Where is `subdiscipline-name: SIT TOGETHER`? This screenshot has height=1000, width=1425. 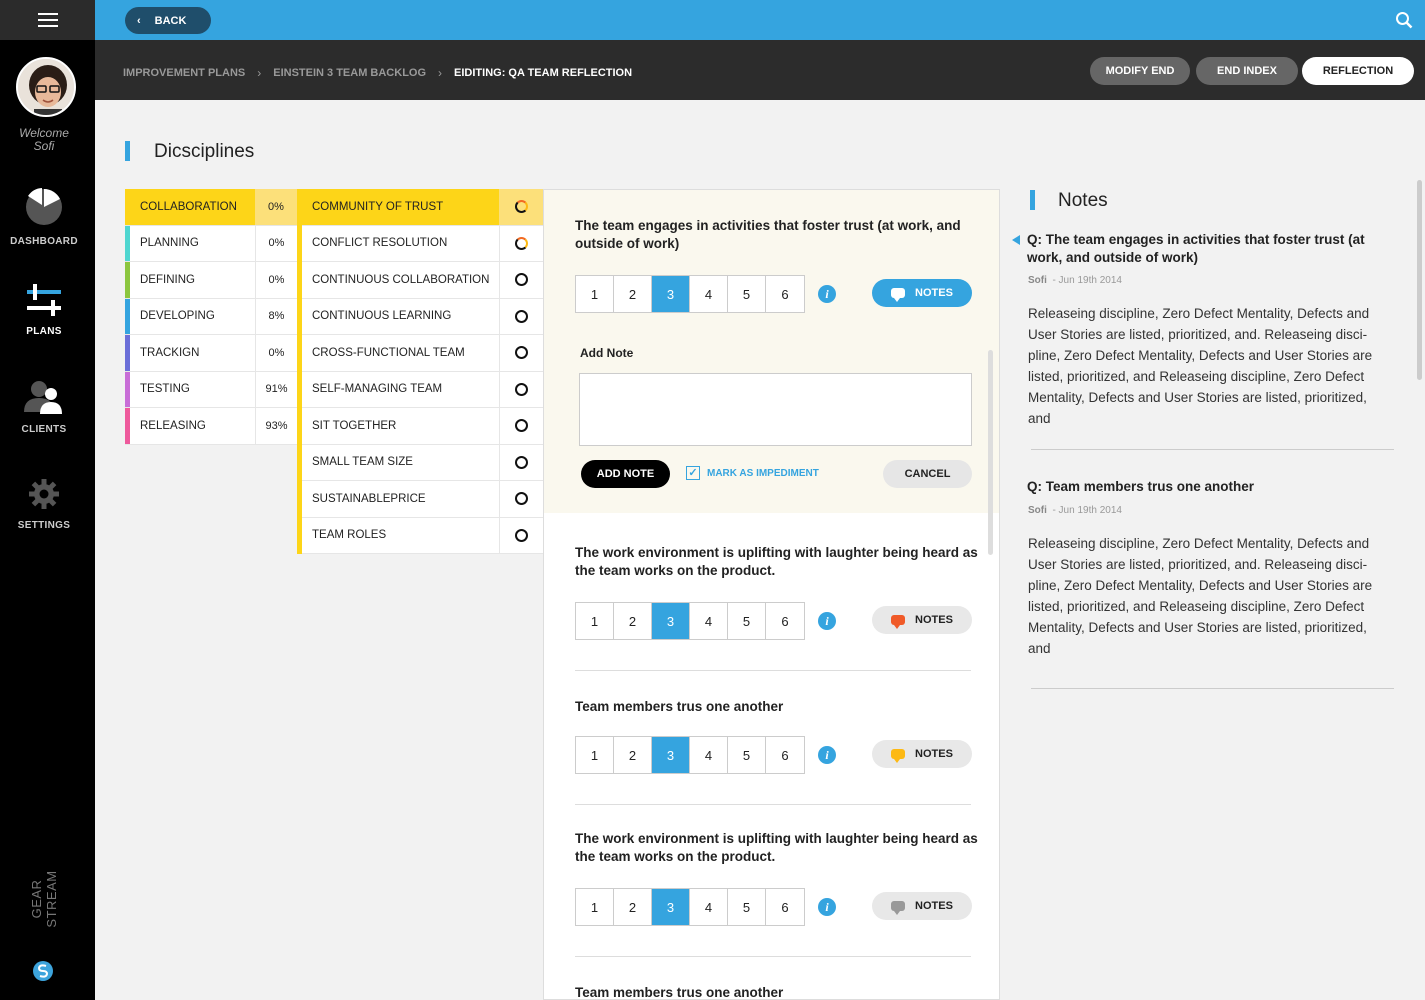 subdiscipline-name: SIT TOGETHER is located at coordinates (354, 425).